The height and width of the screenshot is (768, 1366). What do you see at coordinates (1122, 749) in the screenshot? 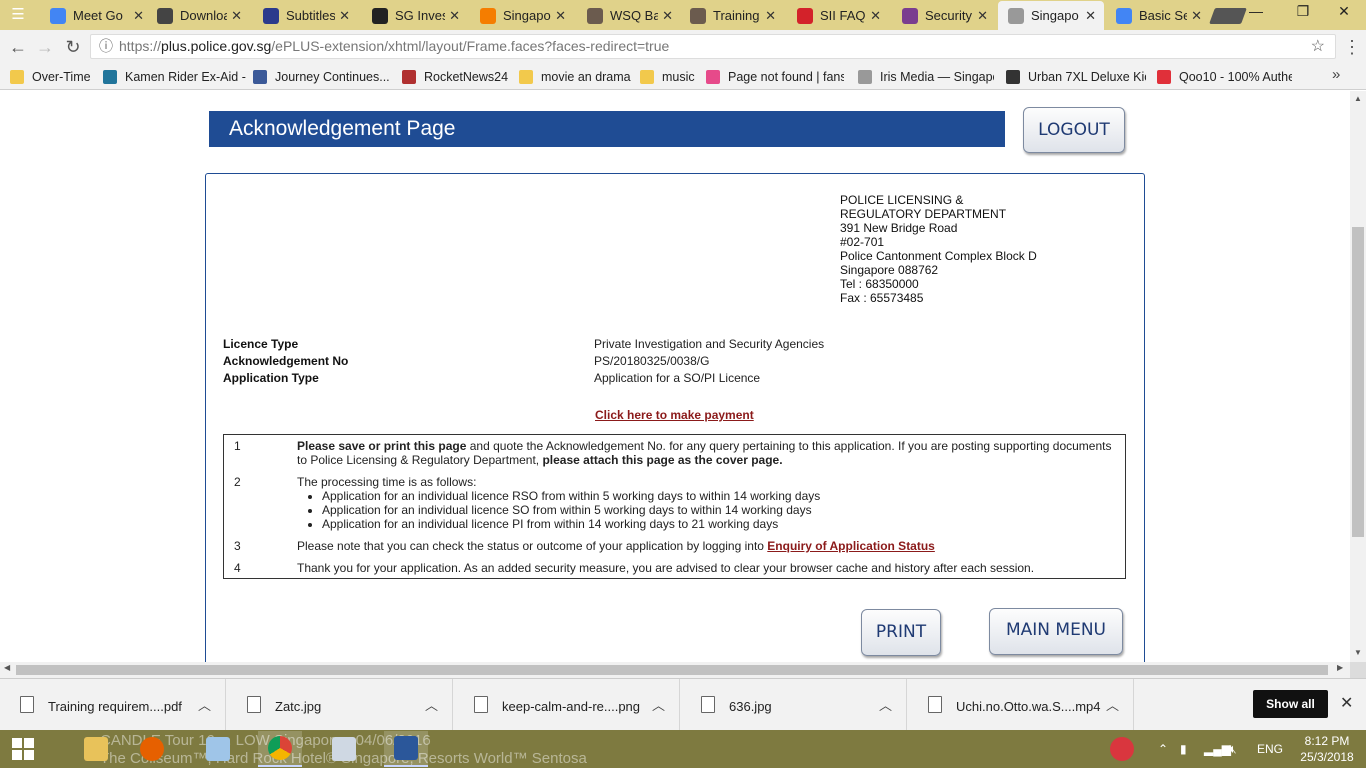
I see `antivirus-tray-icon` at bounding box center [1122, 749].